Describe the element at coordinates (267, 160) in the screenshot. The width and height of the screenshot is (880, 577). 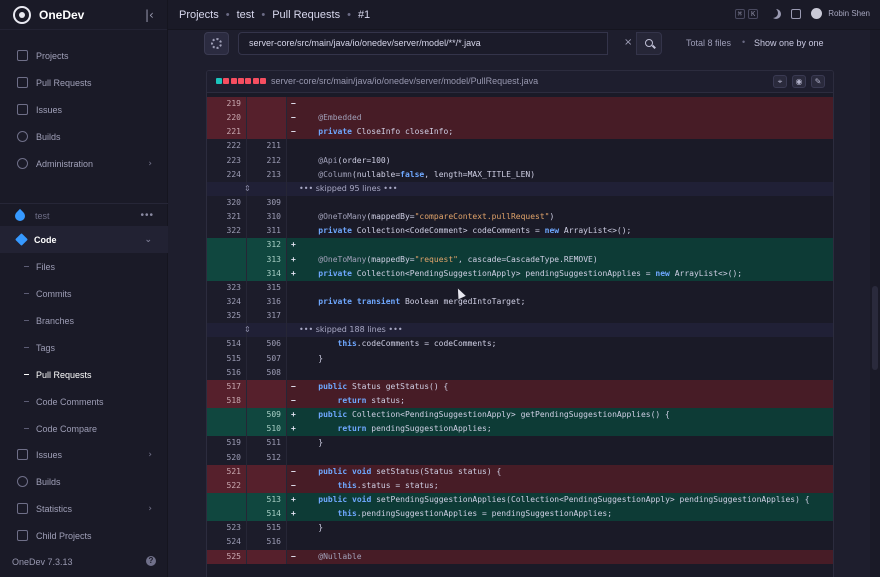
I see `new-line-number: 212` at that location.